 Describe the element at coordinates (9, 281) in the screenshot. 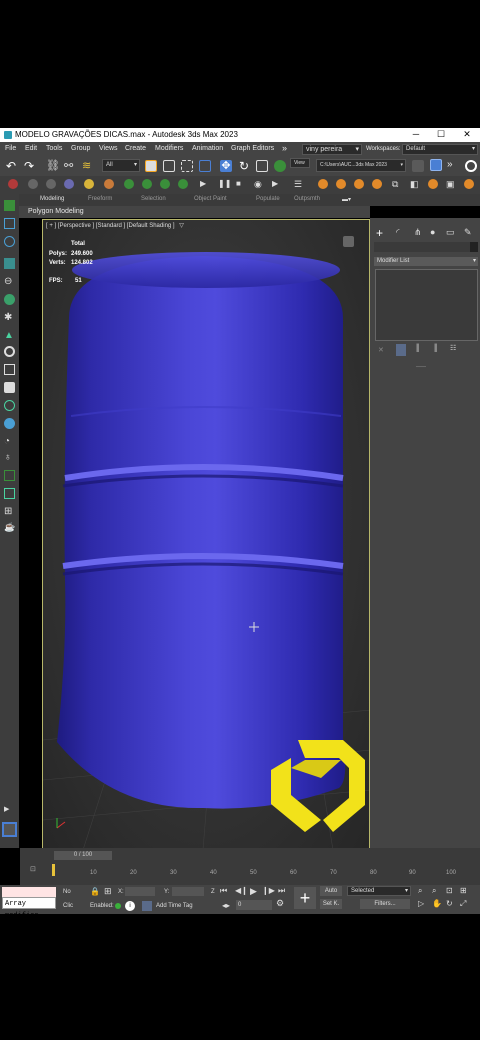

I see `filter-icon: ⊖` at that location.